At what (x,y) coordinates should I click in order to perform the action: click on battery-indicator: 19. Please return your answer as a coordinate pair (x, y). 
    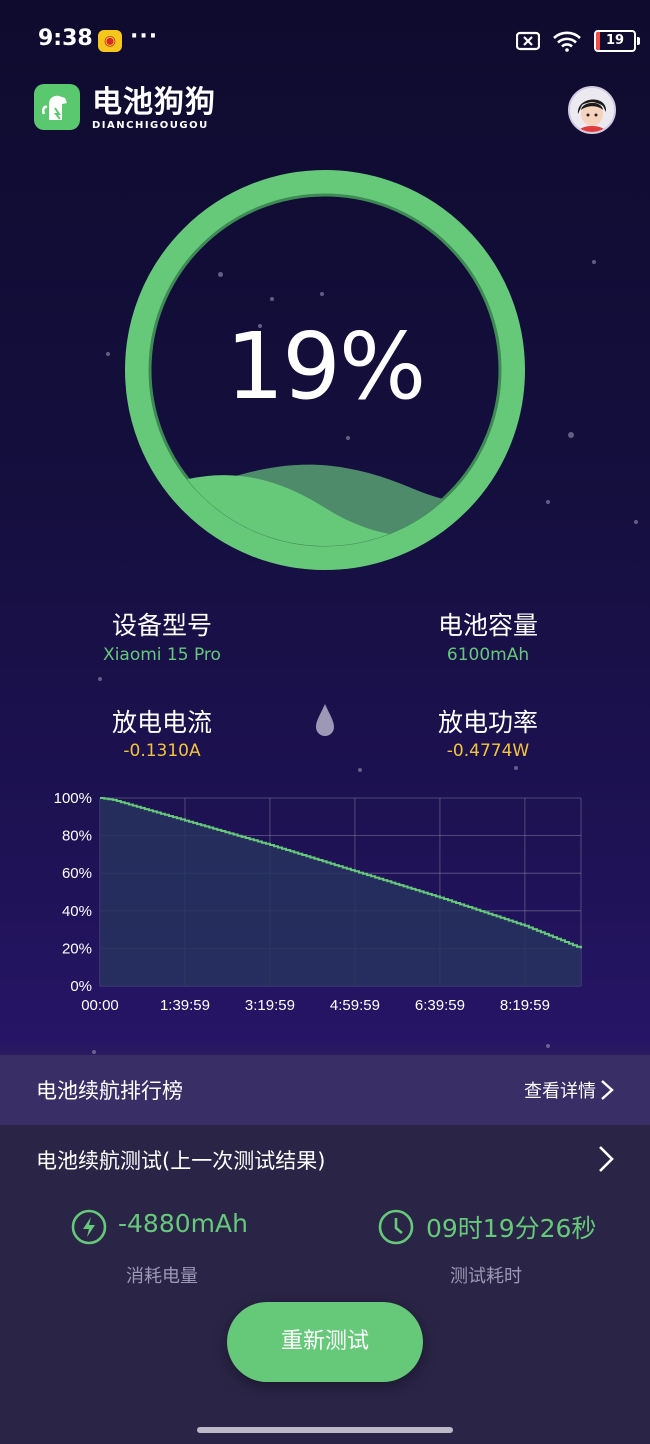
    Looking at the image, I should click on (617, 41).